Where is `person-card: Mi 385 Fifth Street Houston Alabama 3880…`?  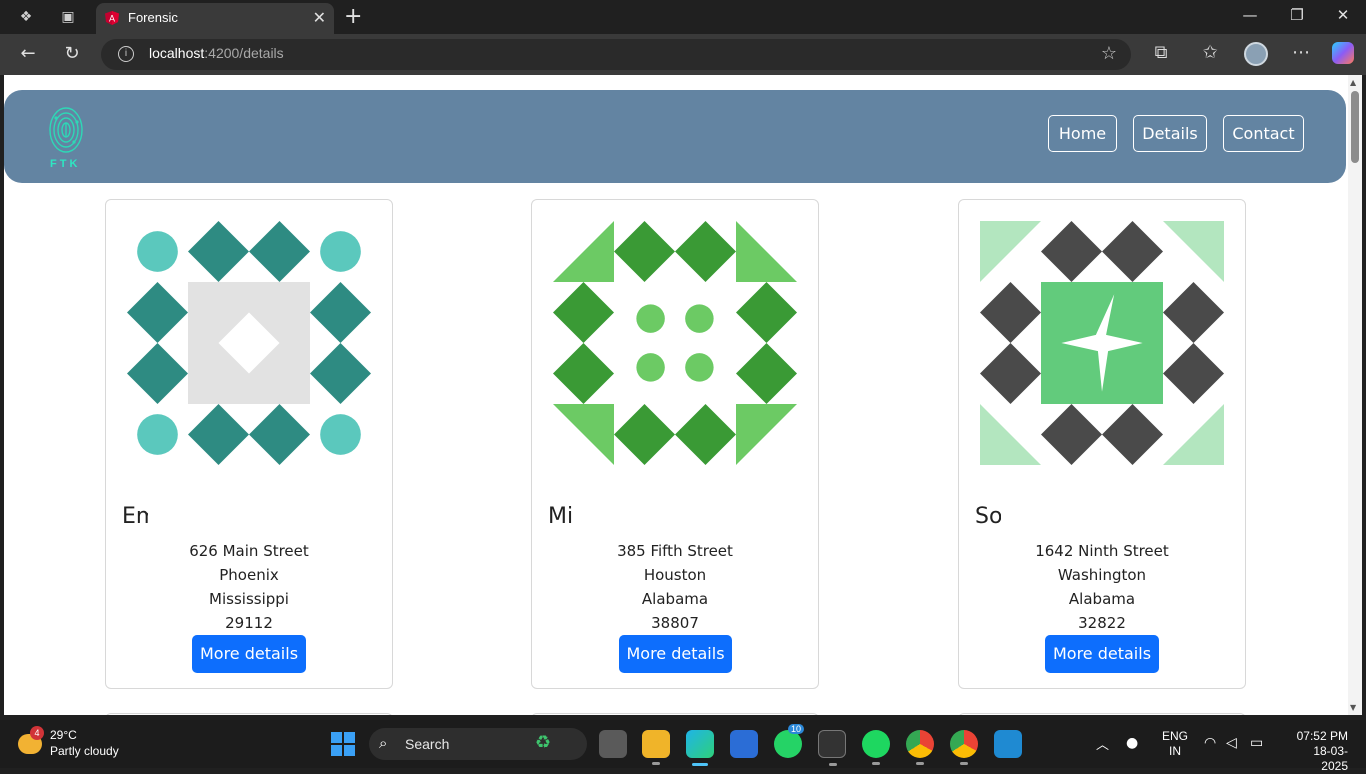 person-card: Mi 385 Fifth Street Houston Alabama 3880… is located at coordinates (675, 444).